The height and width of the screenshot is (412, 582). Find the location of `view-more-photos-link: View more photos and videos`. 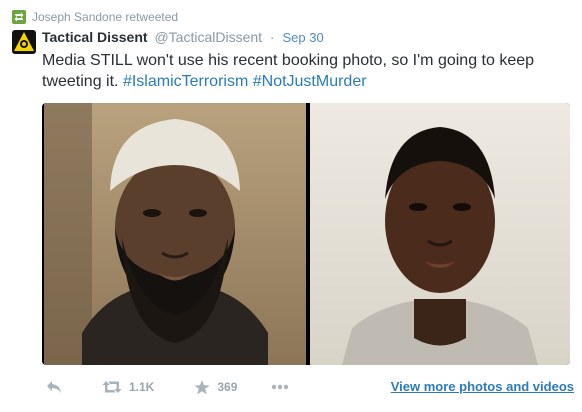

view-more-photos-link: View more photos and videos is located at coordinates (482, 386).